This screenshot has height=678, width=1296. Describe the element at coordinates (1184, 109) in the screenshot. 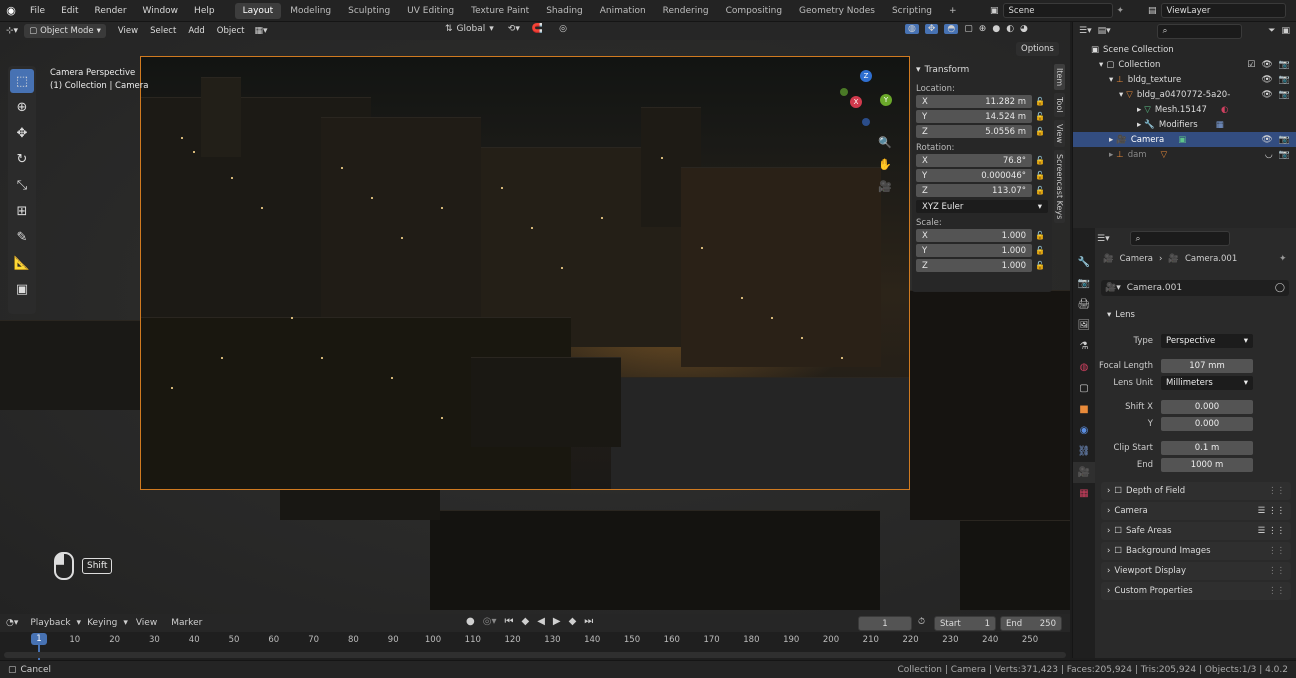

I see `list-item: ▸ ▽ Mesh.15147 ◐` at that location.